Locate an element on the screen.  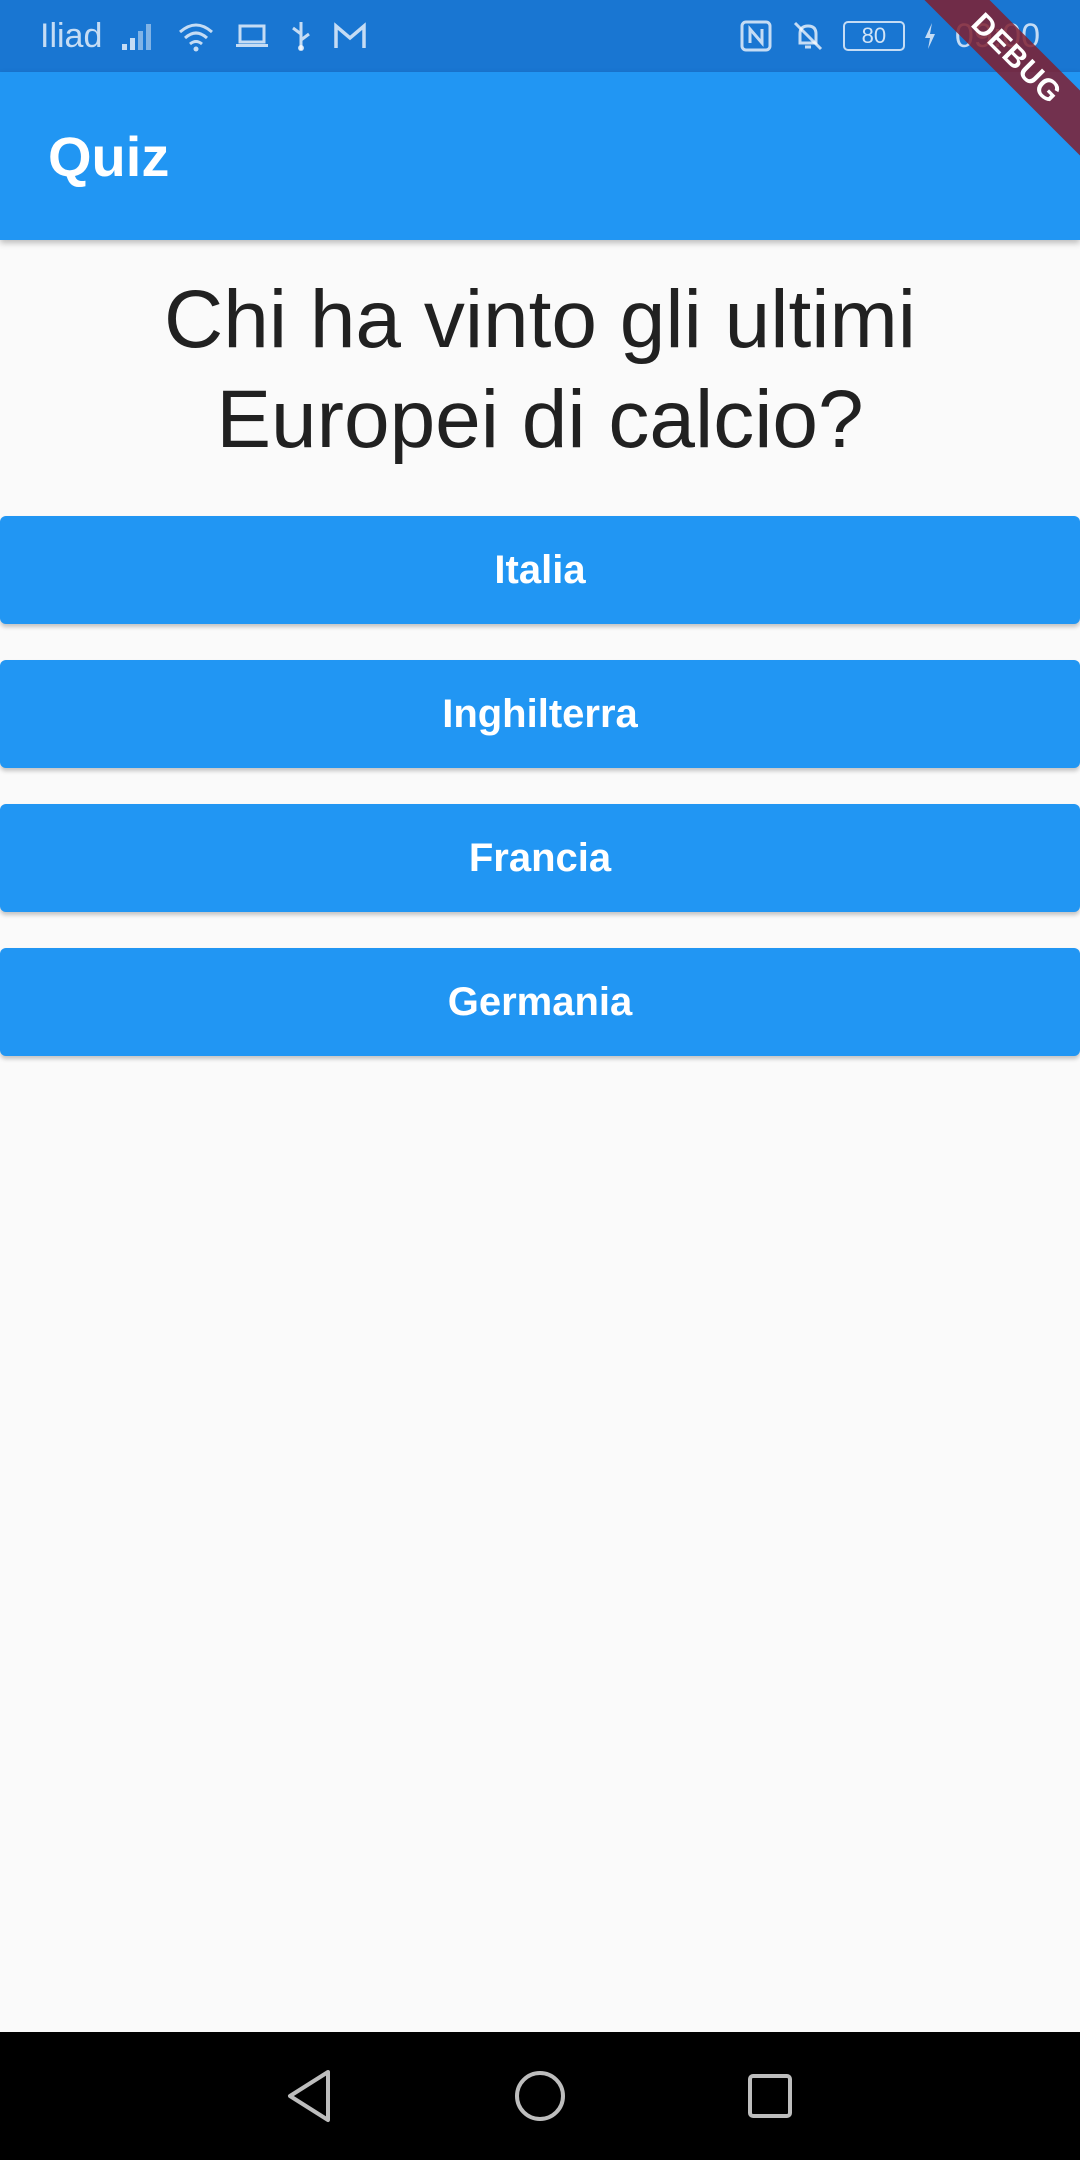
navigation-bar is located at coordinates (540, 2096).